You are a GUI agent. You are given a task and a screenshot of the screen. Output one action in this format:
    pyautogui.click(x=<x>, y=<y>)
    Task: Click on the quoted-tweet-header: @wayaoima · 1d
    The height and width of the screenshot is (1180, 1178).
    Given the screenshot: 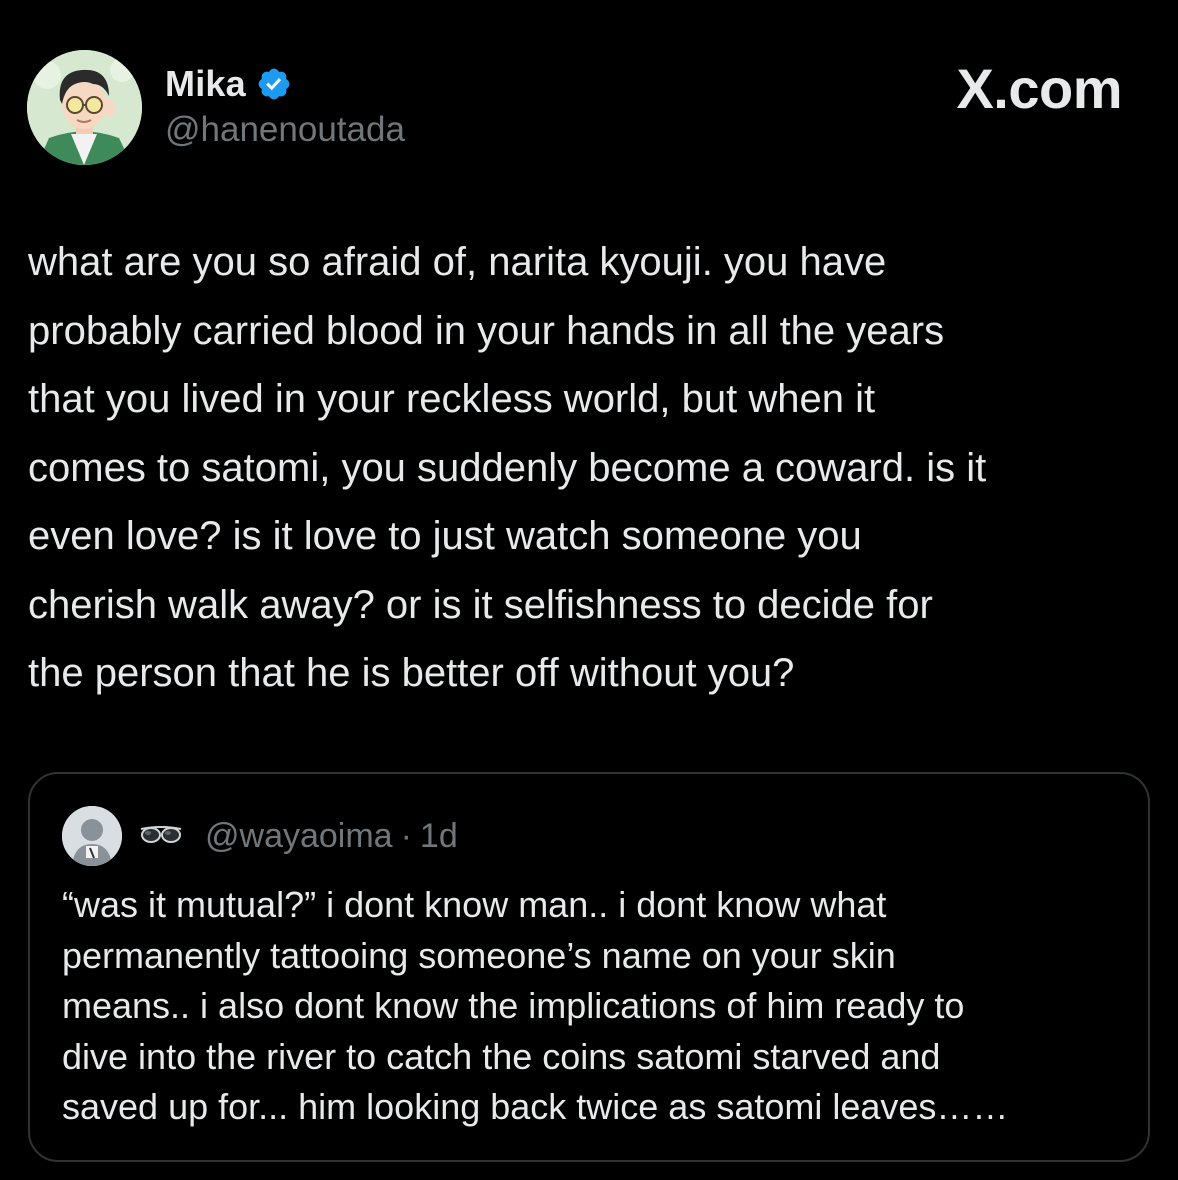 What is the action you would take?
    pyautogui.click(x=260, y=836)
    